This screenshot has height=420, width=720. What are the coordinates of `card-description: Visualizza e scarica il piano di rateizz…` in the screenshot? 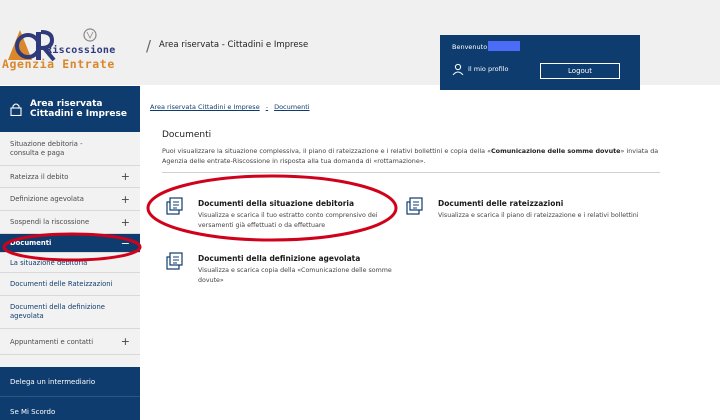 It's located at (538, 215).